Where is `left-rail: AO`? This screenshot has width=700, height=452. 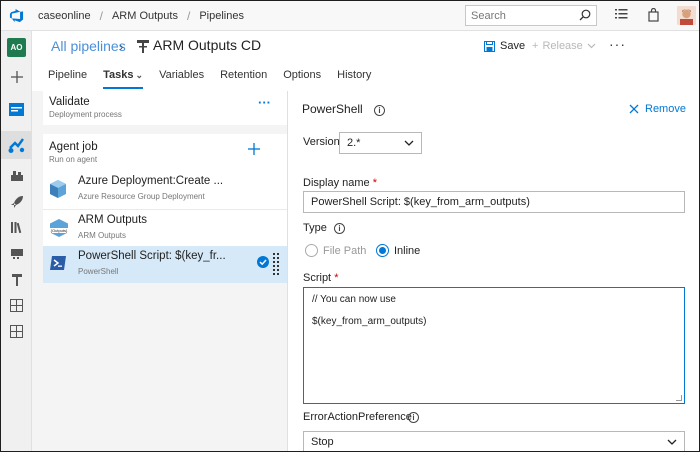 left-rail: AO is located at coordinates (16, 241).